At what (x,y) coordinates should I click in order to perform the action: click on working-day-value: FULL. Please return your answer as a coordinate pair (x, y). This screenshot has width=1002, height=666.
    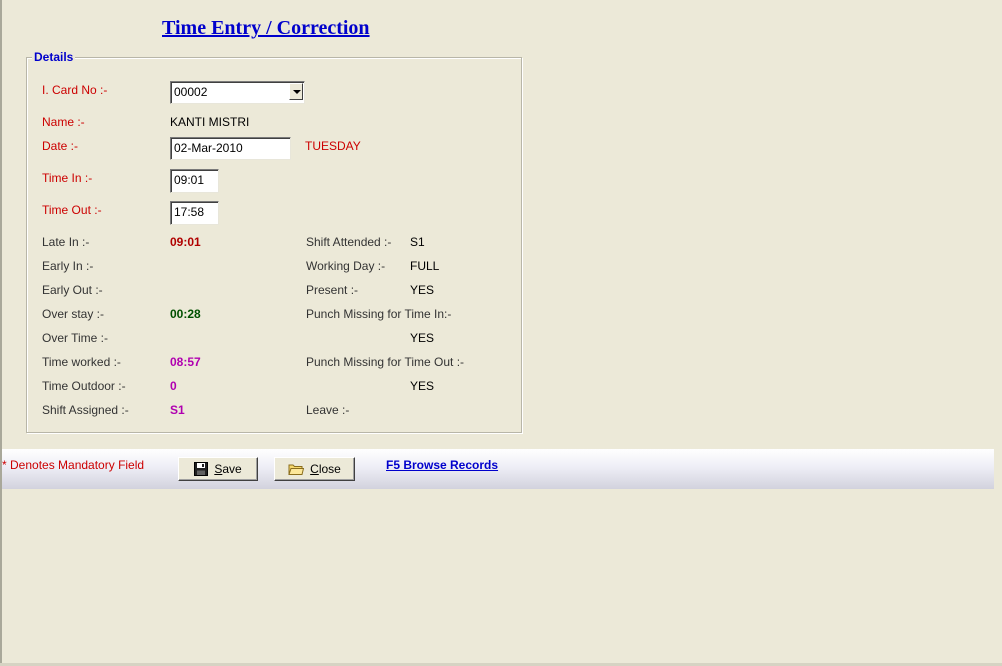
    Looking at the image, I should click on (425, 266).